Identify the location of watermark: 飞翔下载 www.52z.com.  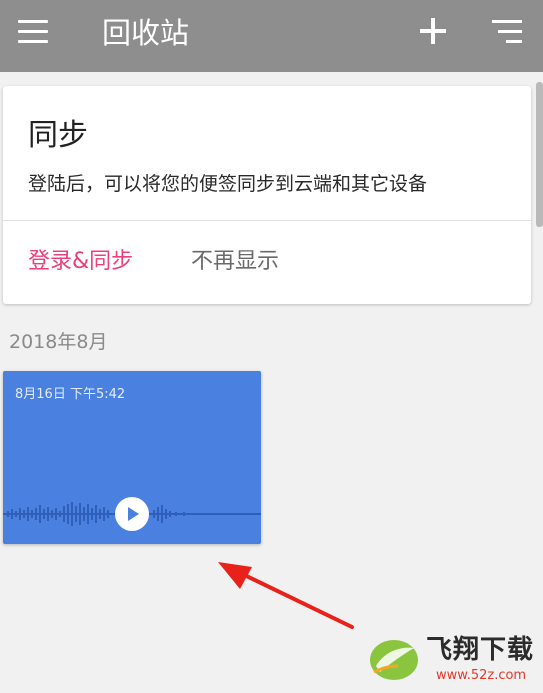
(453, 660).